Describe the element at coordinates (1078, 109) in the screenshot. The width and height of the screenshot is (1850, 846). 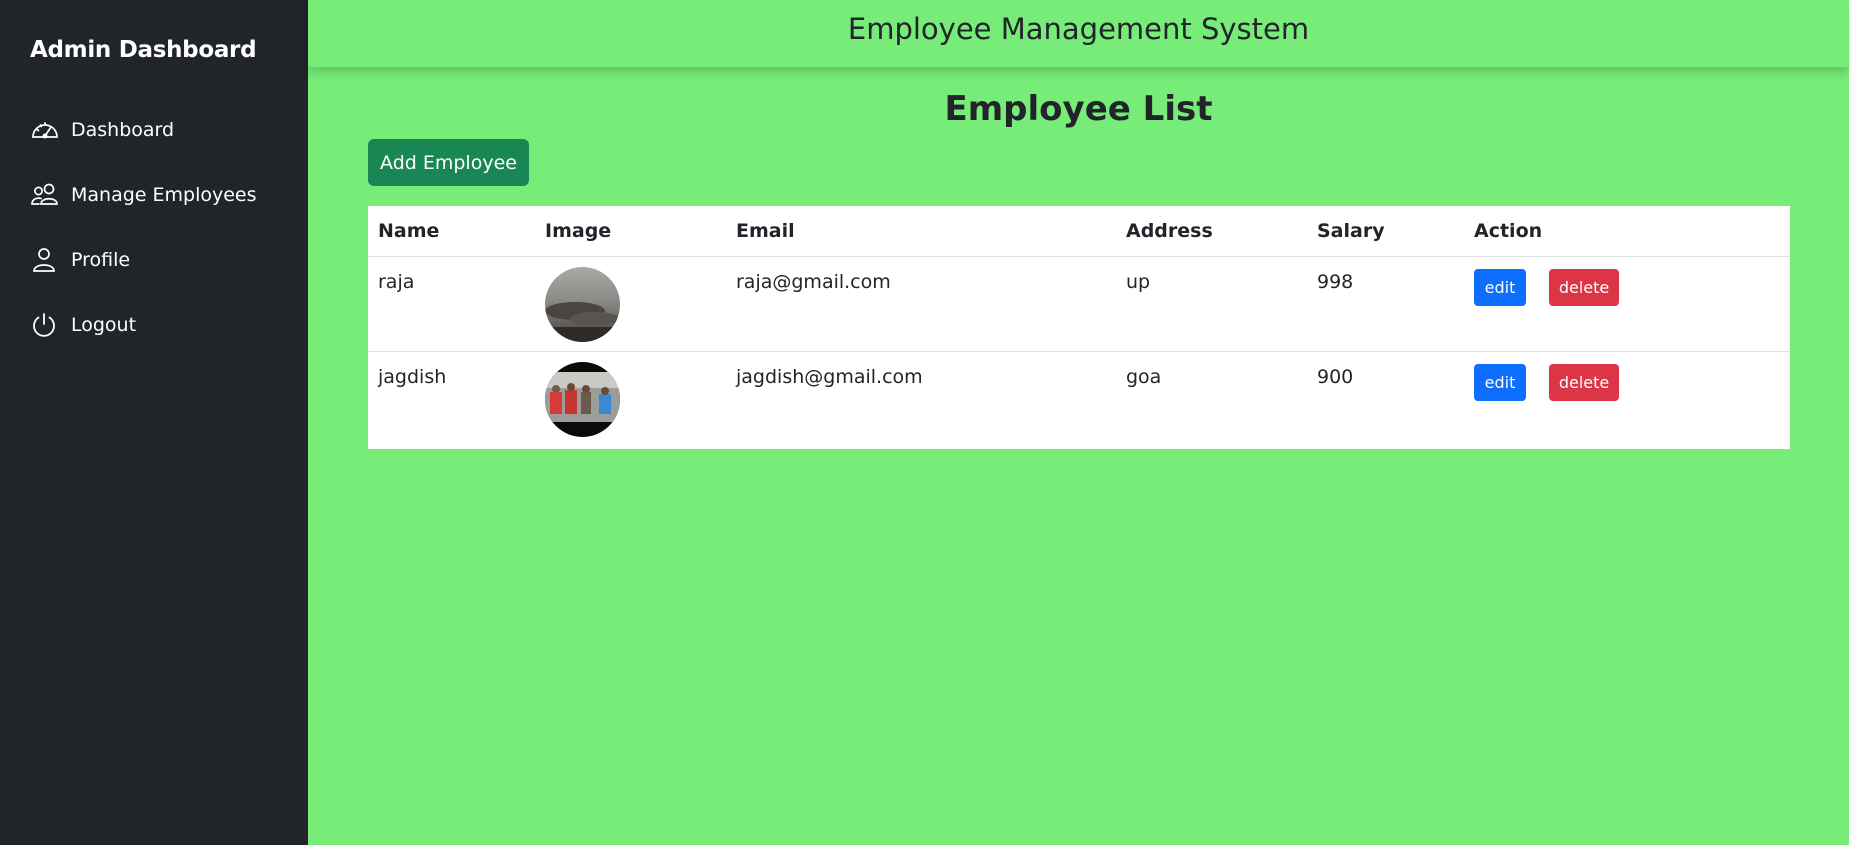
I see `page-title: Employee List` at that location.